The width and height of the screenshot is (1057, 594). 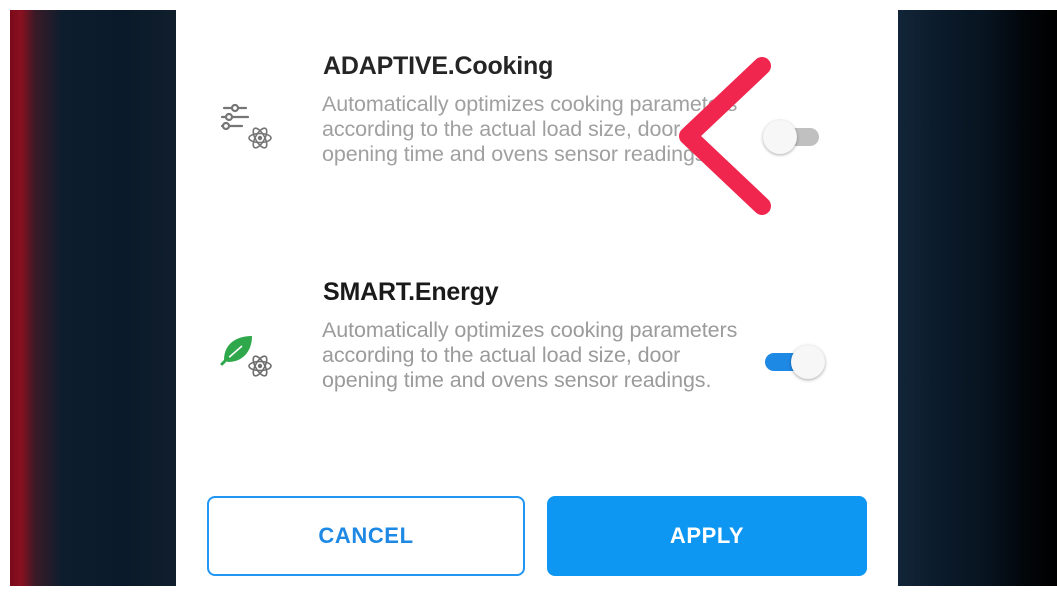 I want to click on frame-top, so click(x=528, y=5).